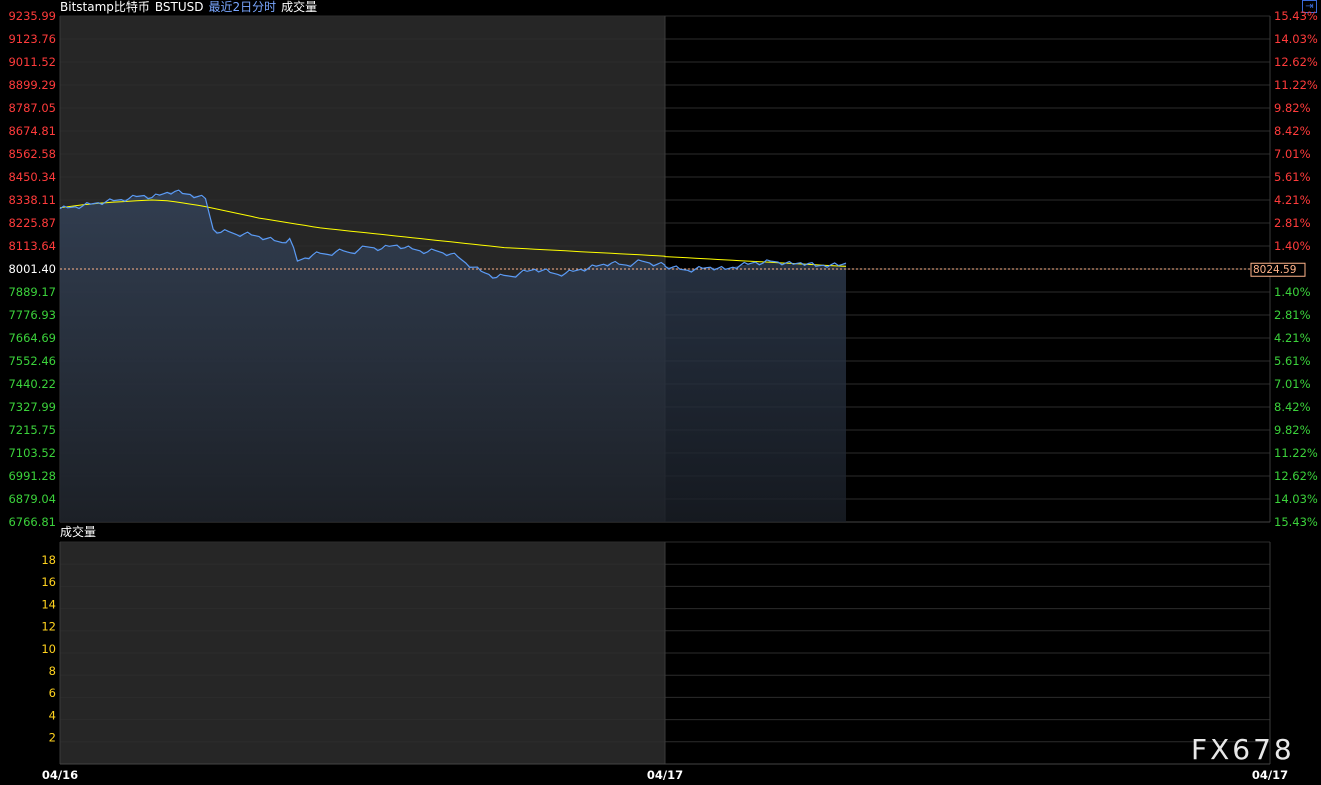 This screenshot has height=785, width=1321. I want to click on price-axis-label: 7103.52, so click(32, 453).